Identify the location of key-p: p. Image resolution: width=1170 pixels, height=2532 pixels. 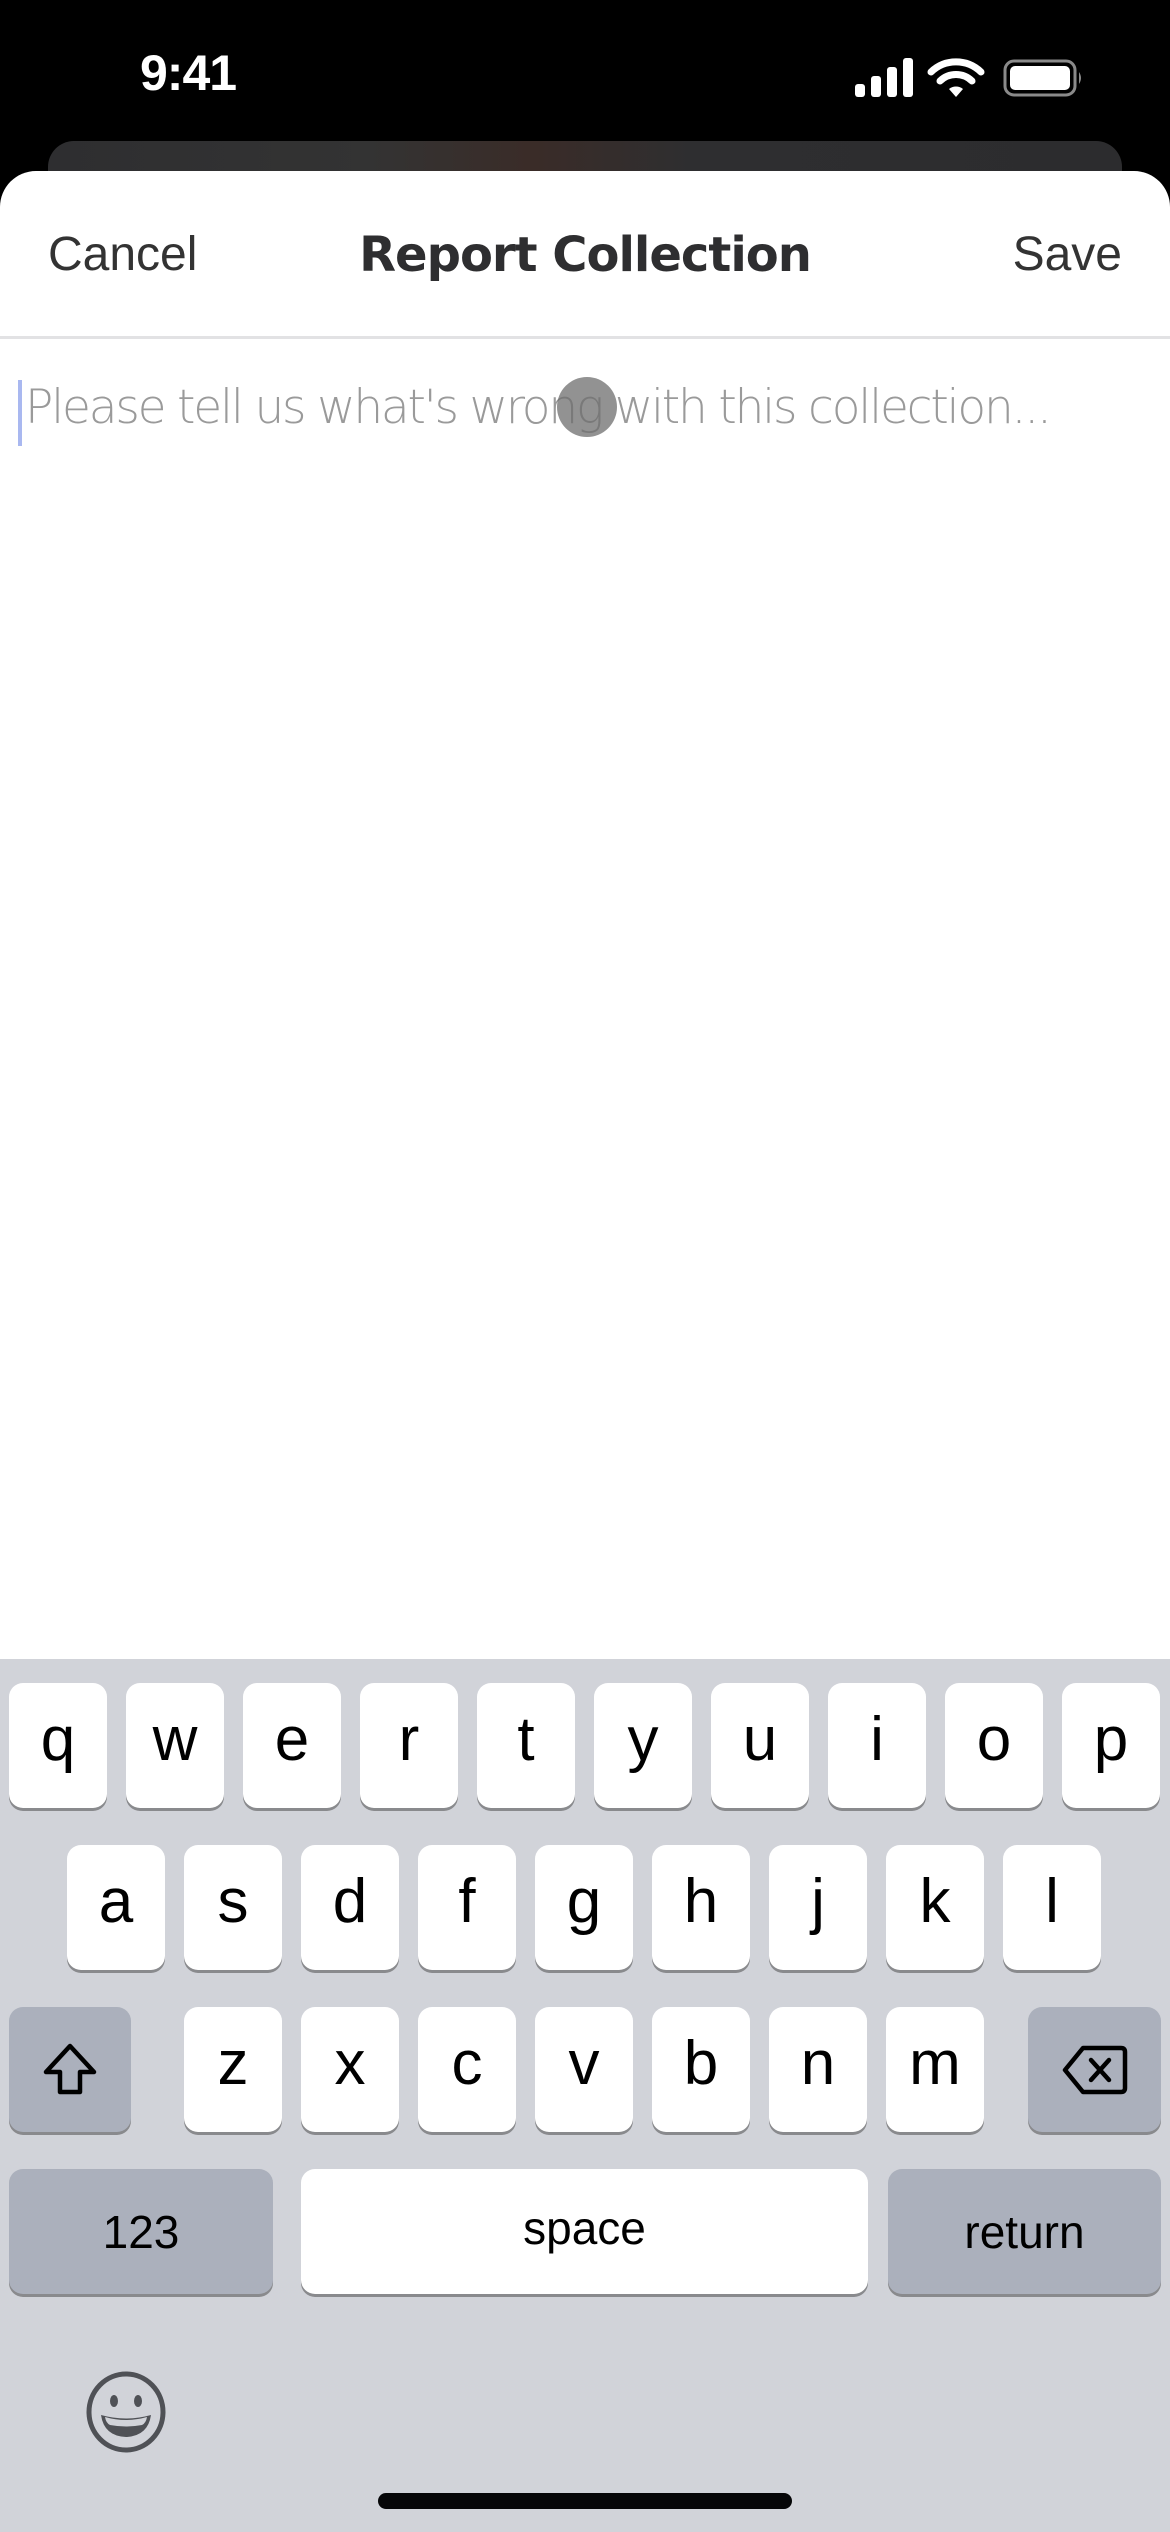
(1111, 1745).